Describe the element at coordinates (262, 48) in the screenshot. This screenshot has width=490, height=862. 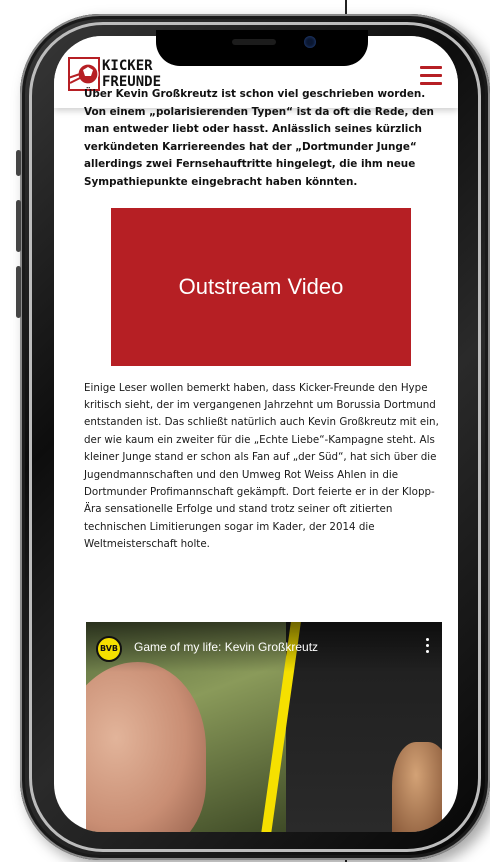
I see `phone-notch` at that location.